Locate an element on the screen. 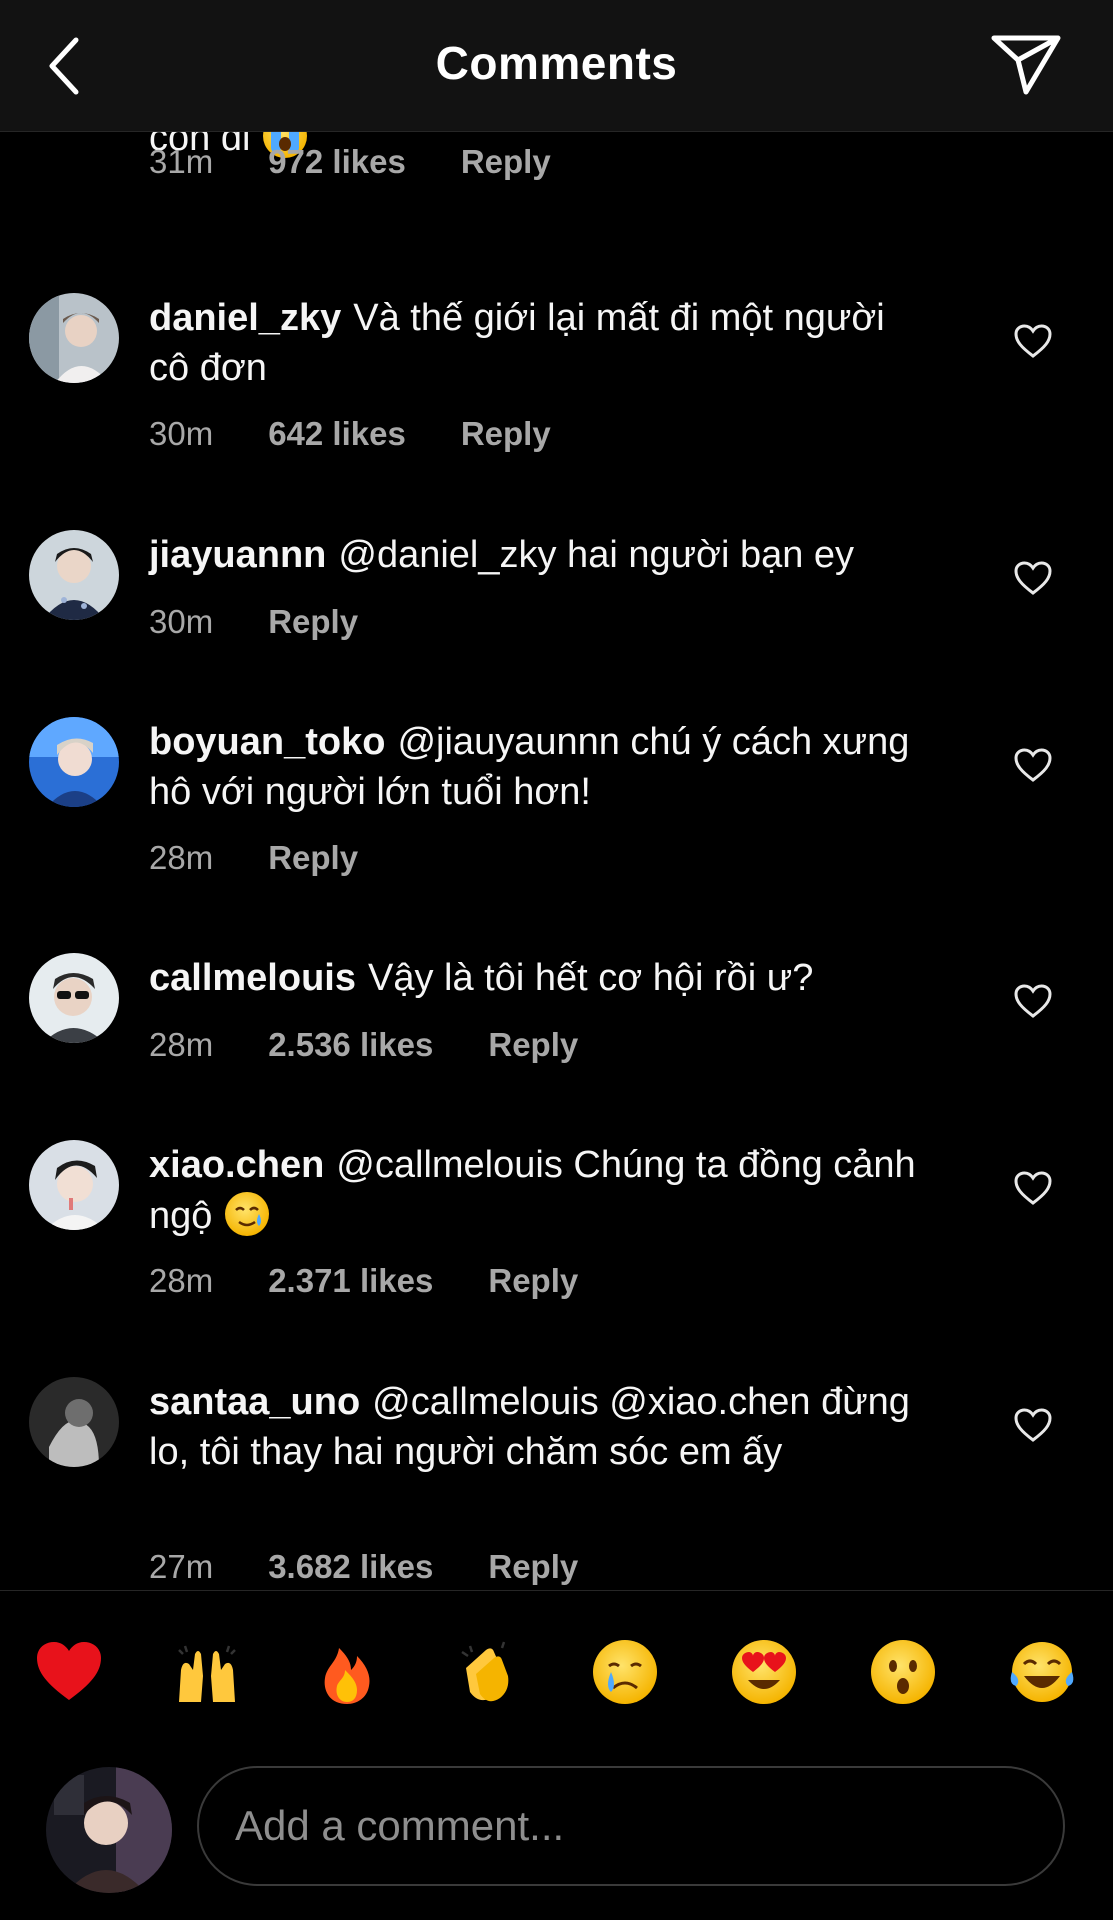  partial-comment-meta: 31m 972 likes Reply is located at coordinates (350, 162).